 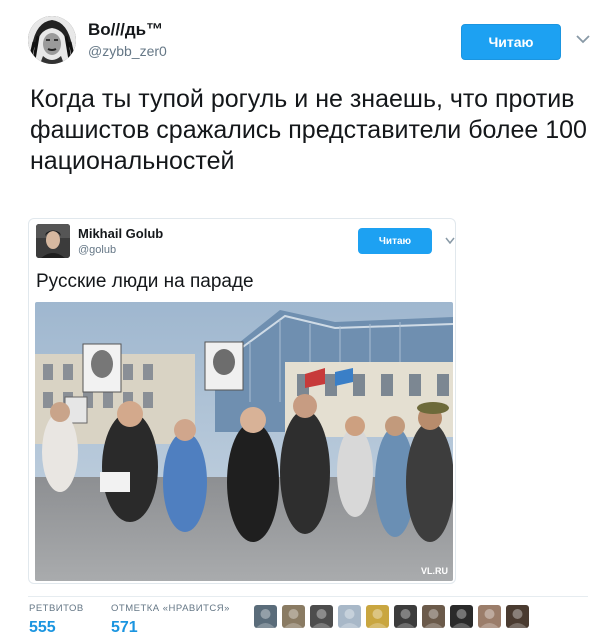 I want to click on quoted-tweet-text: Русские люди на параде, so click(x=145, y=281).